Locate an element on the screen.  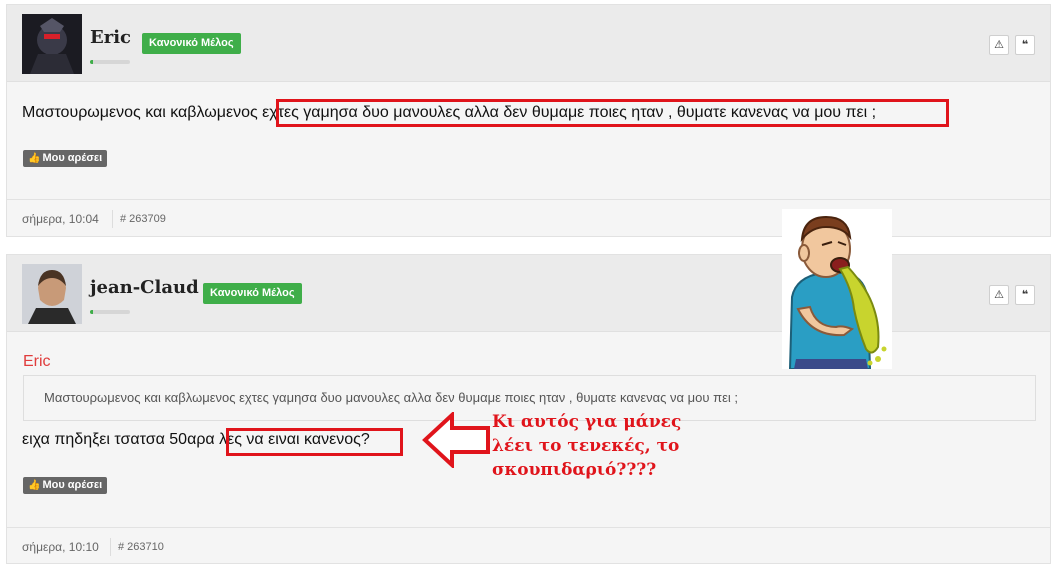
post-date: σήμερα, 10:10 is located at coordinates (60, 547).